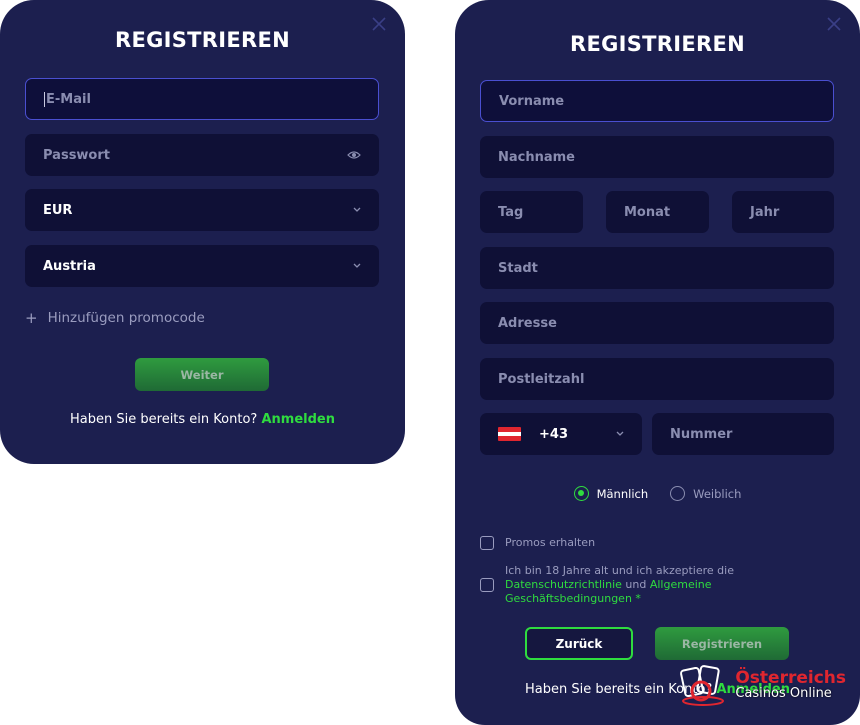  I want to click on promos-checkbox, so click(487, 543).